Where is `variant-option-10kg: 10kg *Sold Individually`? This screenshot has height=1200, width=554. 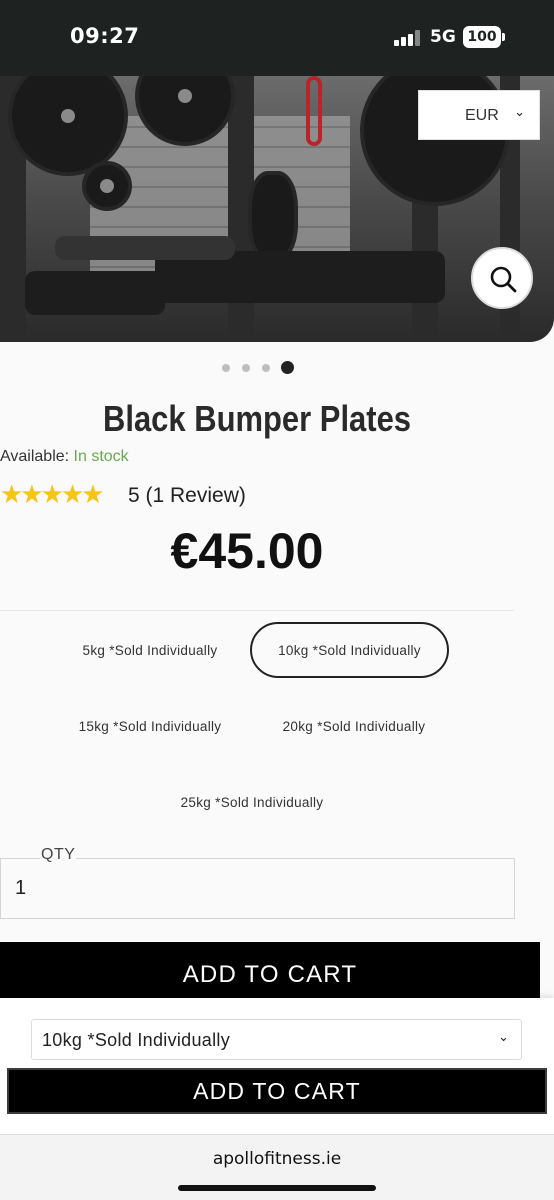
variant-option-10kg: 10kg *Sold Individually is located at coordinates (349, 650).